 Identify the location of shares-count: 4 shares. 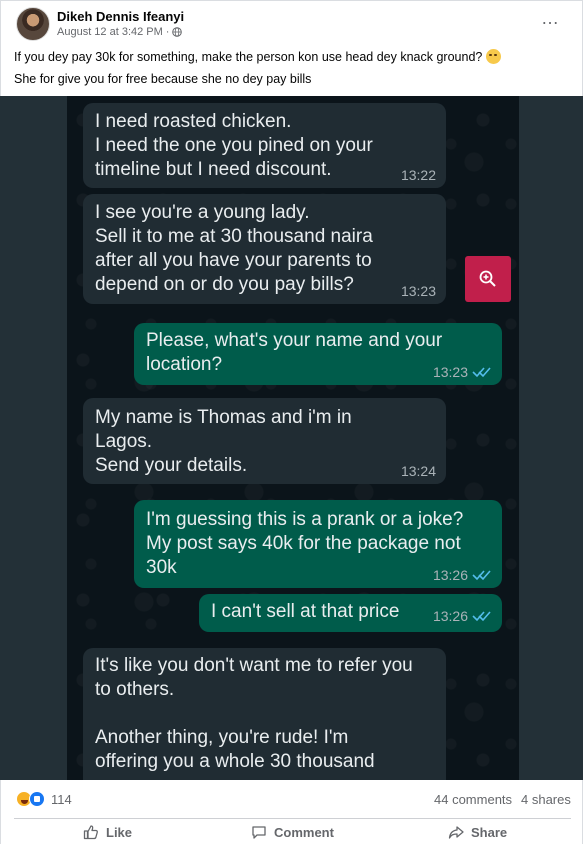
(546, 799).